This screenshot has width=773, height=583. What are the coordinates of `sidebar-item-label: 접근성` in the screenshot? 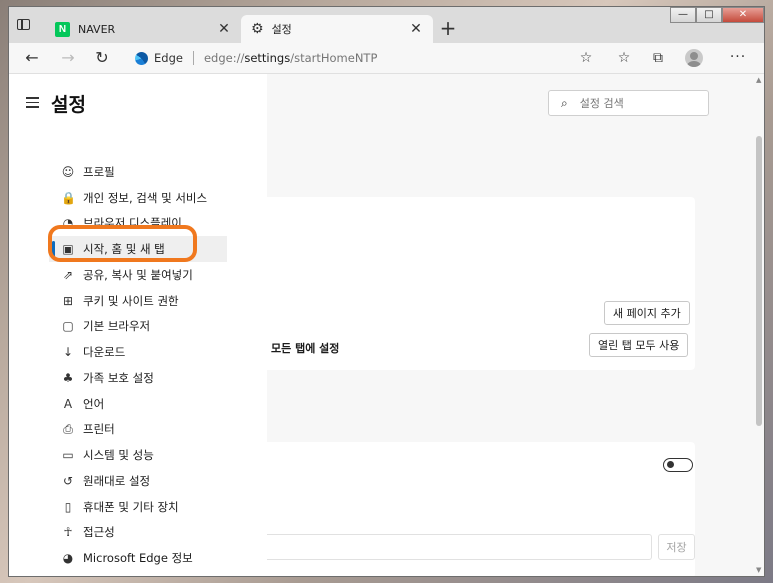 It's located at (99, 532).